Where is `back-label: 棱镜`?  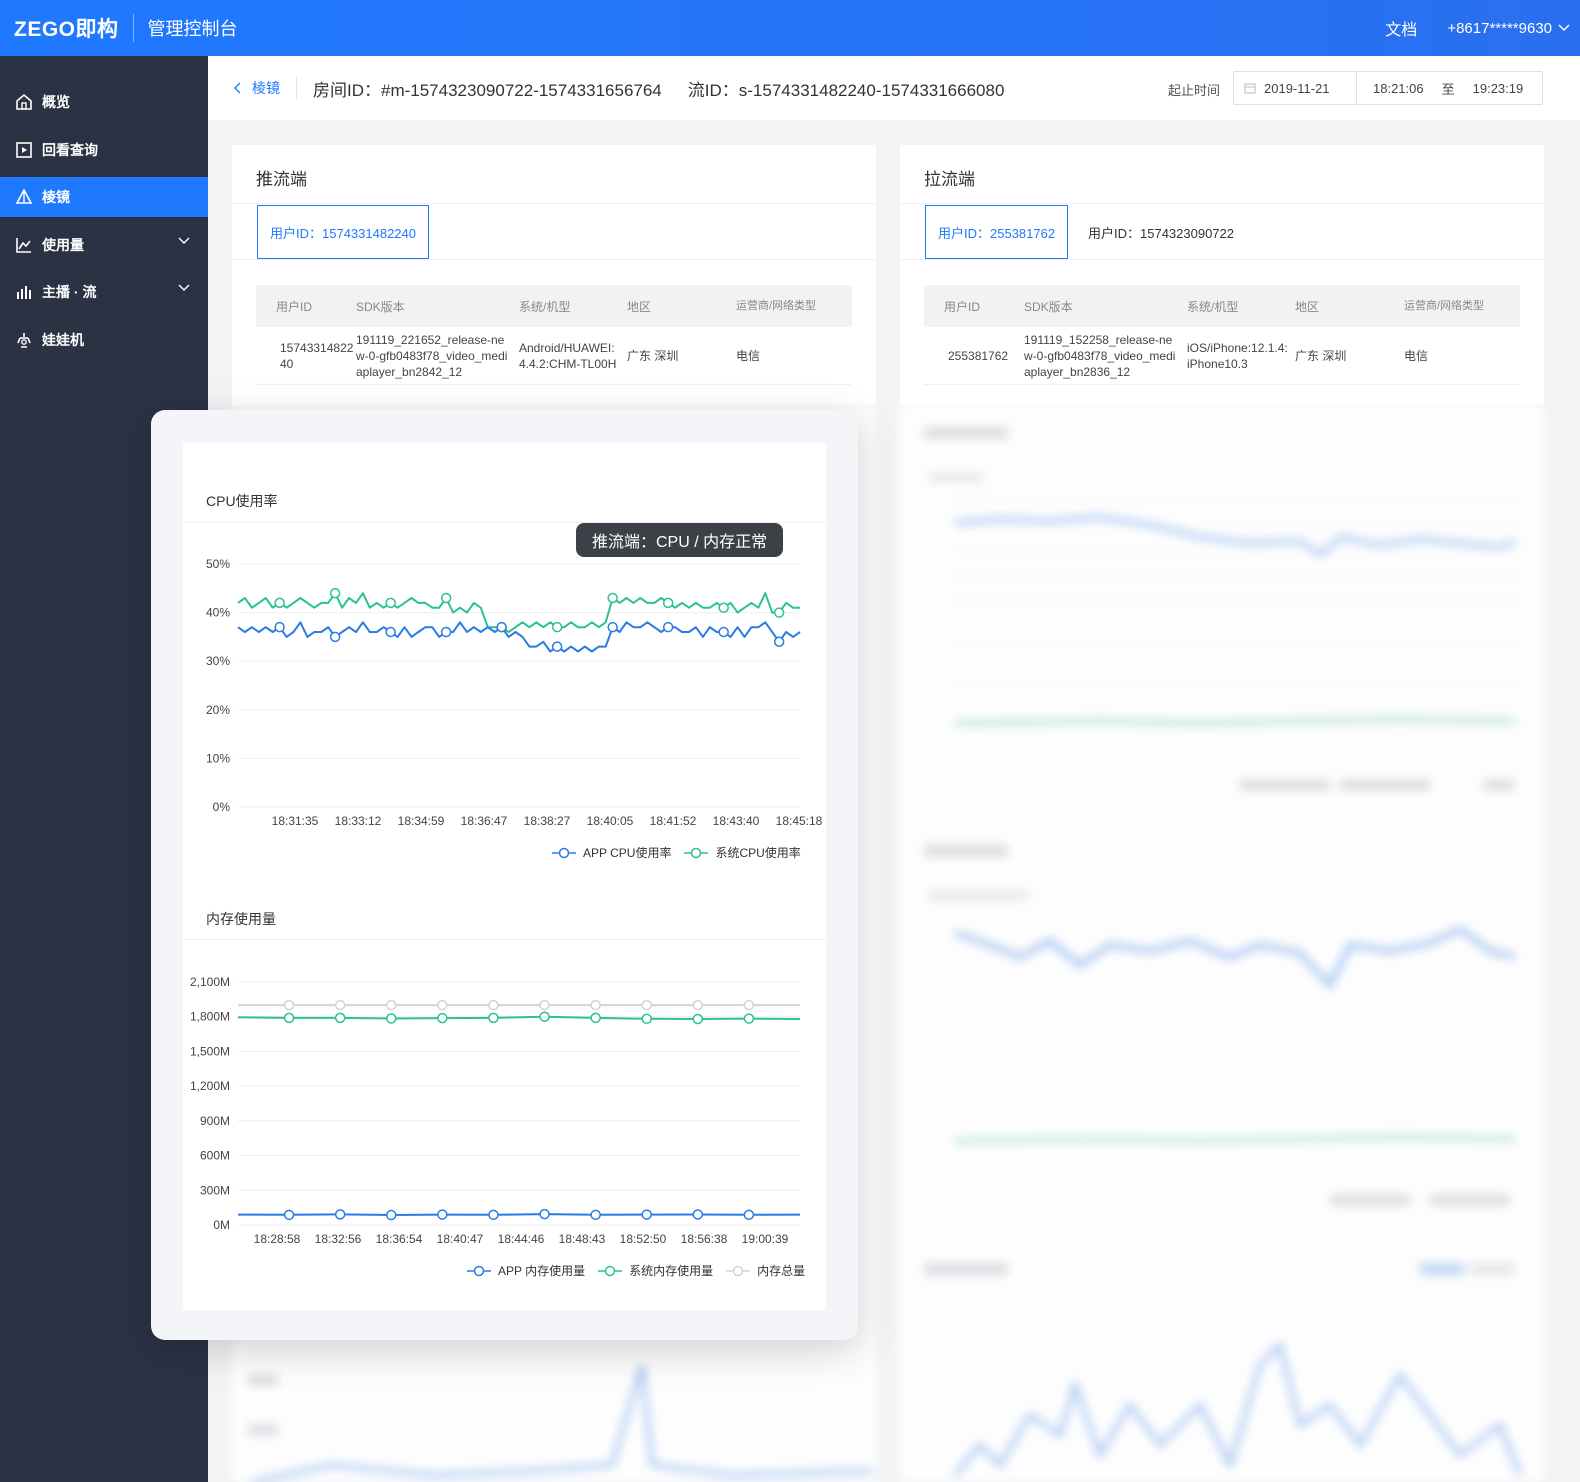 back-label: 棱镜 is located at coordinates (266, 88).